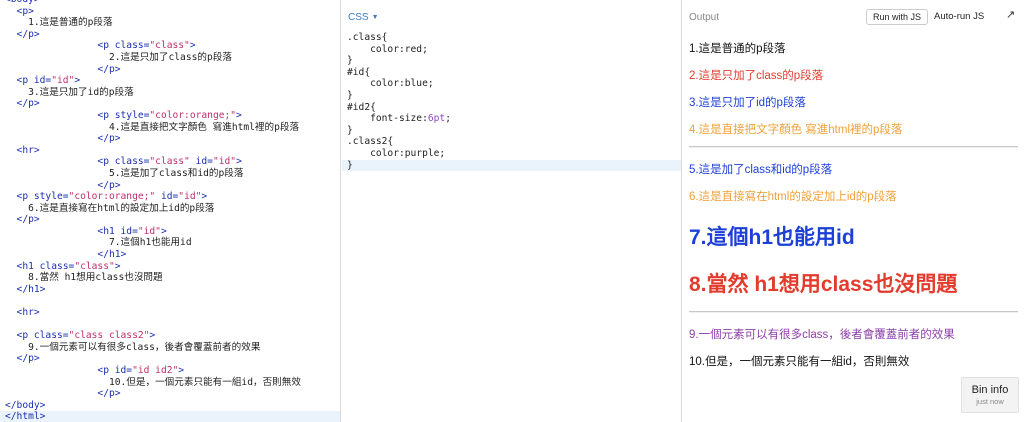 The height and width of the screenshot is (422, 1024). What do you see at coordinates (170, 162) in the screenshot?
I see `html-code-line: <p class="class" id="id">` at bounding box center [170, 162].